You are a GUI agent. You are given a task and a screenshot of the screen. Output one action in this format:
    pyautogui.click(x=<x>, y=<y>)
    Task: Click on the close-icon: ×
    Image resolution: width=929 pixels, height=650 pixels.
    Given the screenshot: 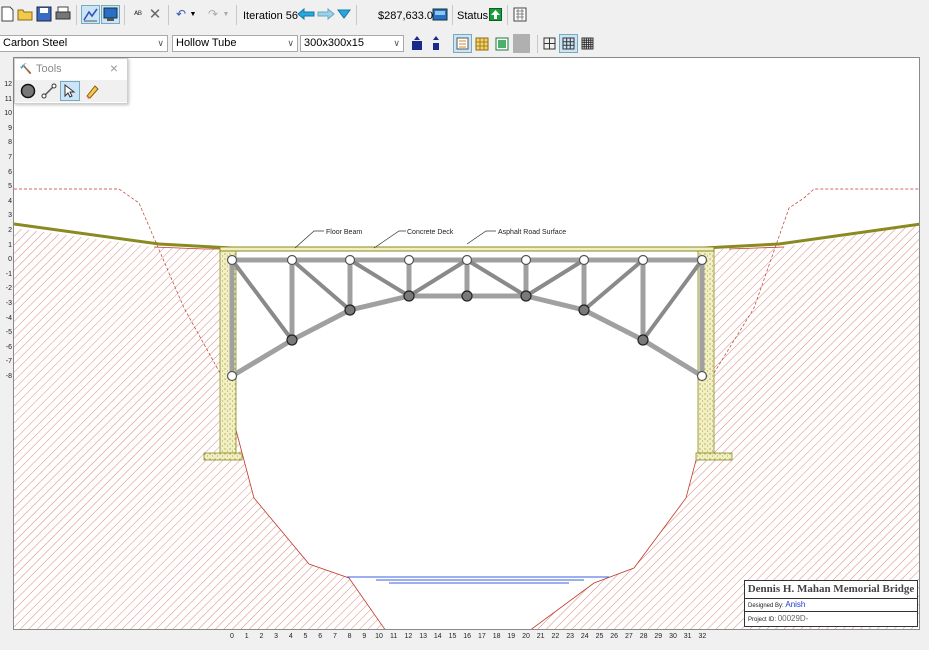 What is the action you would take?
    pyautogui.click(x=114, y=68)
    